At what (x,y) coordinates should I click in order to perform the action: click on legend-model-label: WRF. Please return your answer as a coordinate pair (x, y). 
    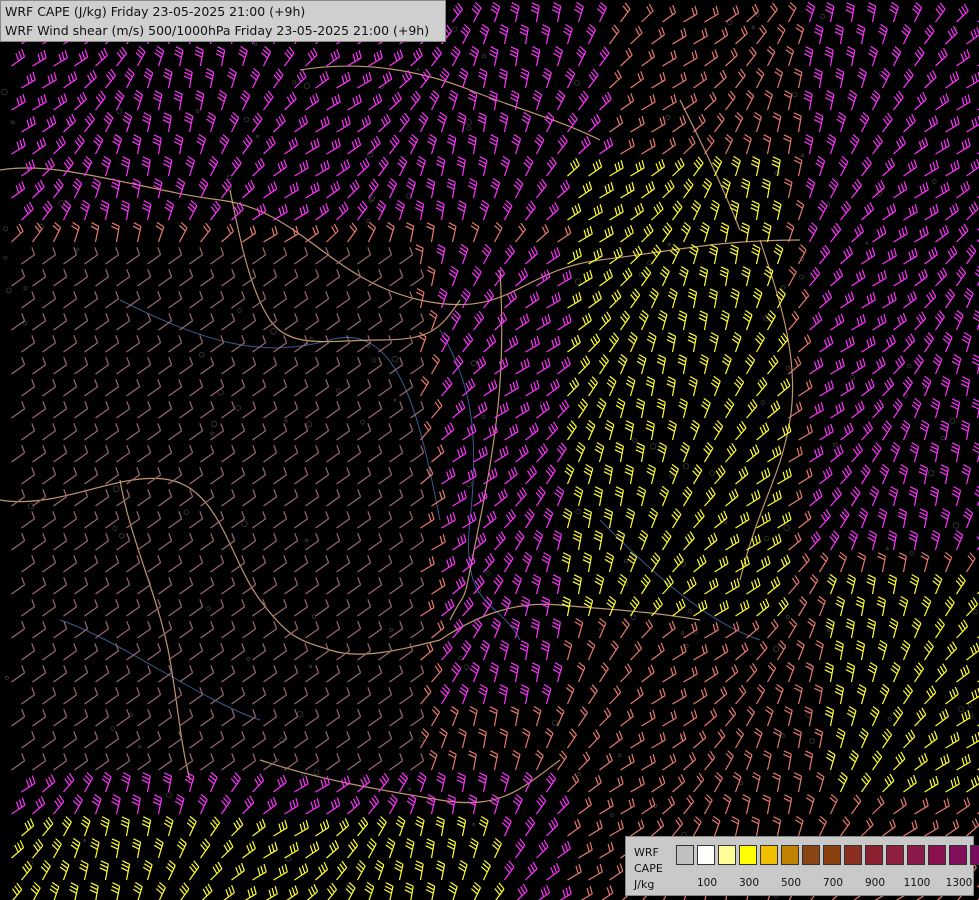
    Looking at the image, I should click on (646, 852).